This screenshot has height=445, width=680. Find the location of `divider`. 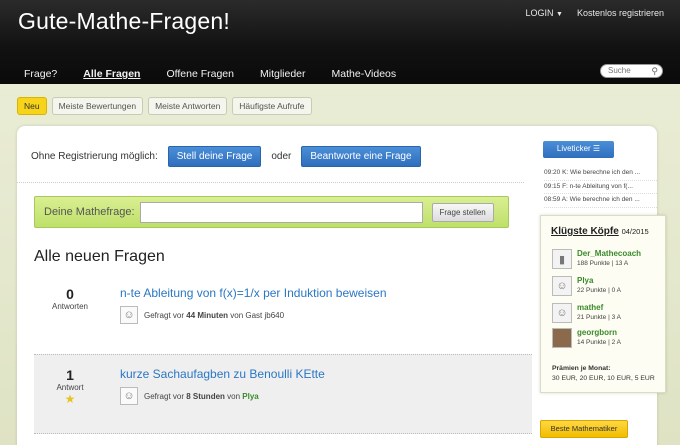

divider is located at coordinates (270, 182).